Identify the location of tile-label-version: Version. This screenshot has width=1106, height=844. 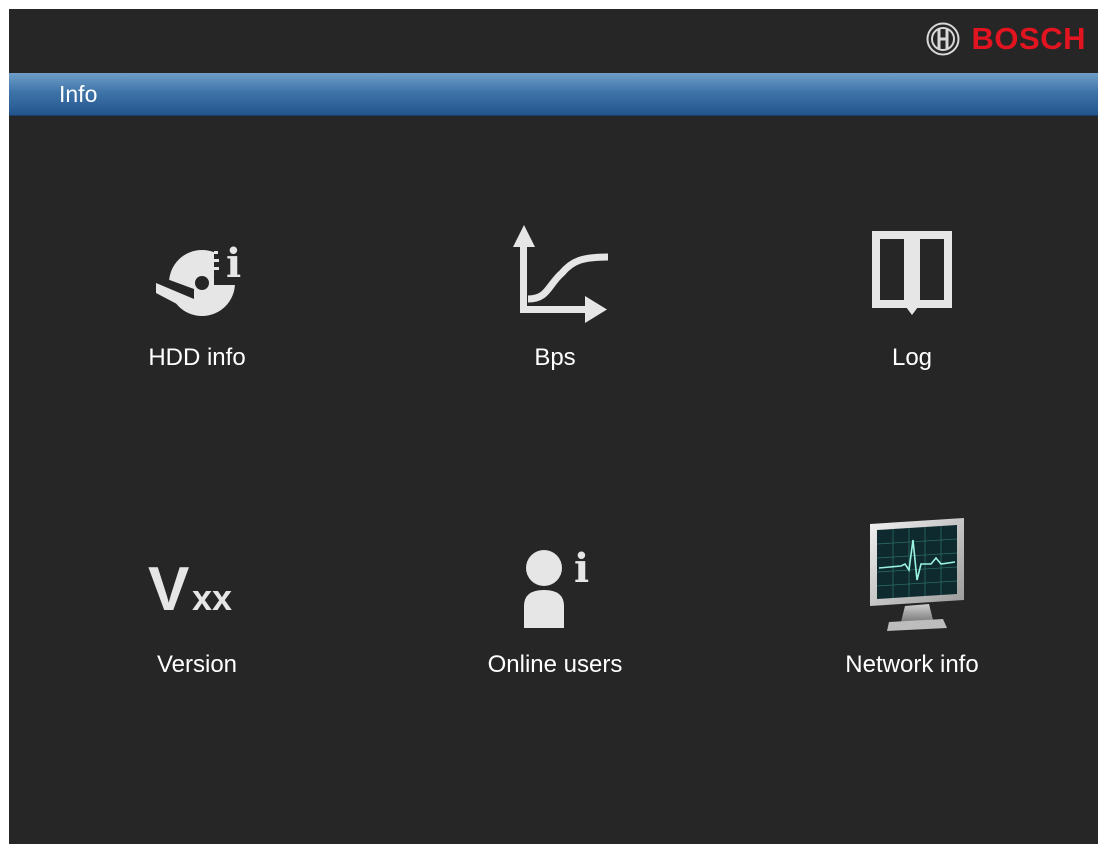
(197, 664).